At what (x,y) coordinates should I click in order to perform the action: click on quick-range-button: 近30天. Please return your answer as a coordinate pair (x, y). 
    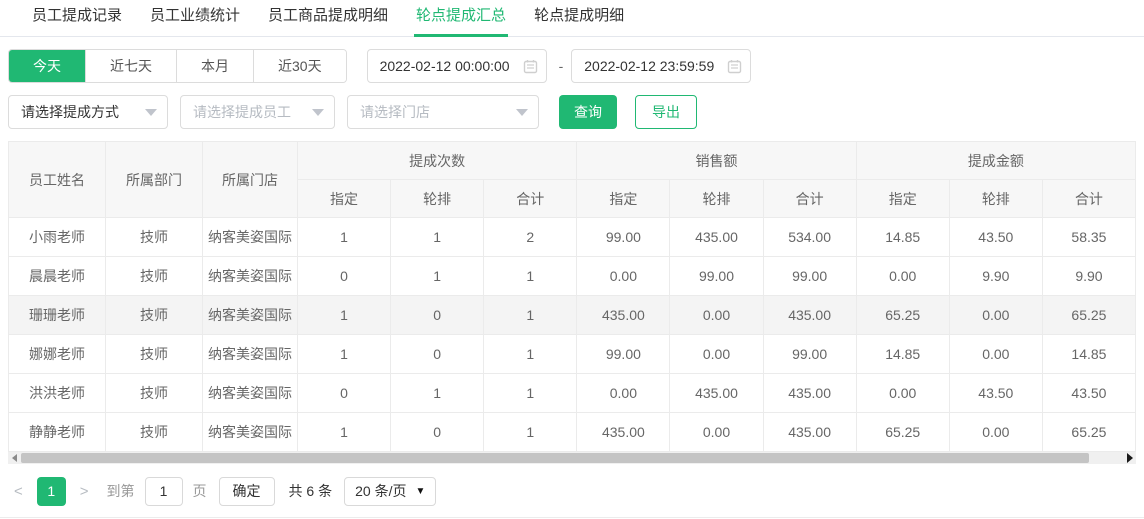
    Looking at the image, I should click on (299, 66).